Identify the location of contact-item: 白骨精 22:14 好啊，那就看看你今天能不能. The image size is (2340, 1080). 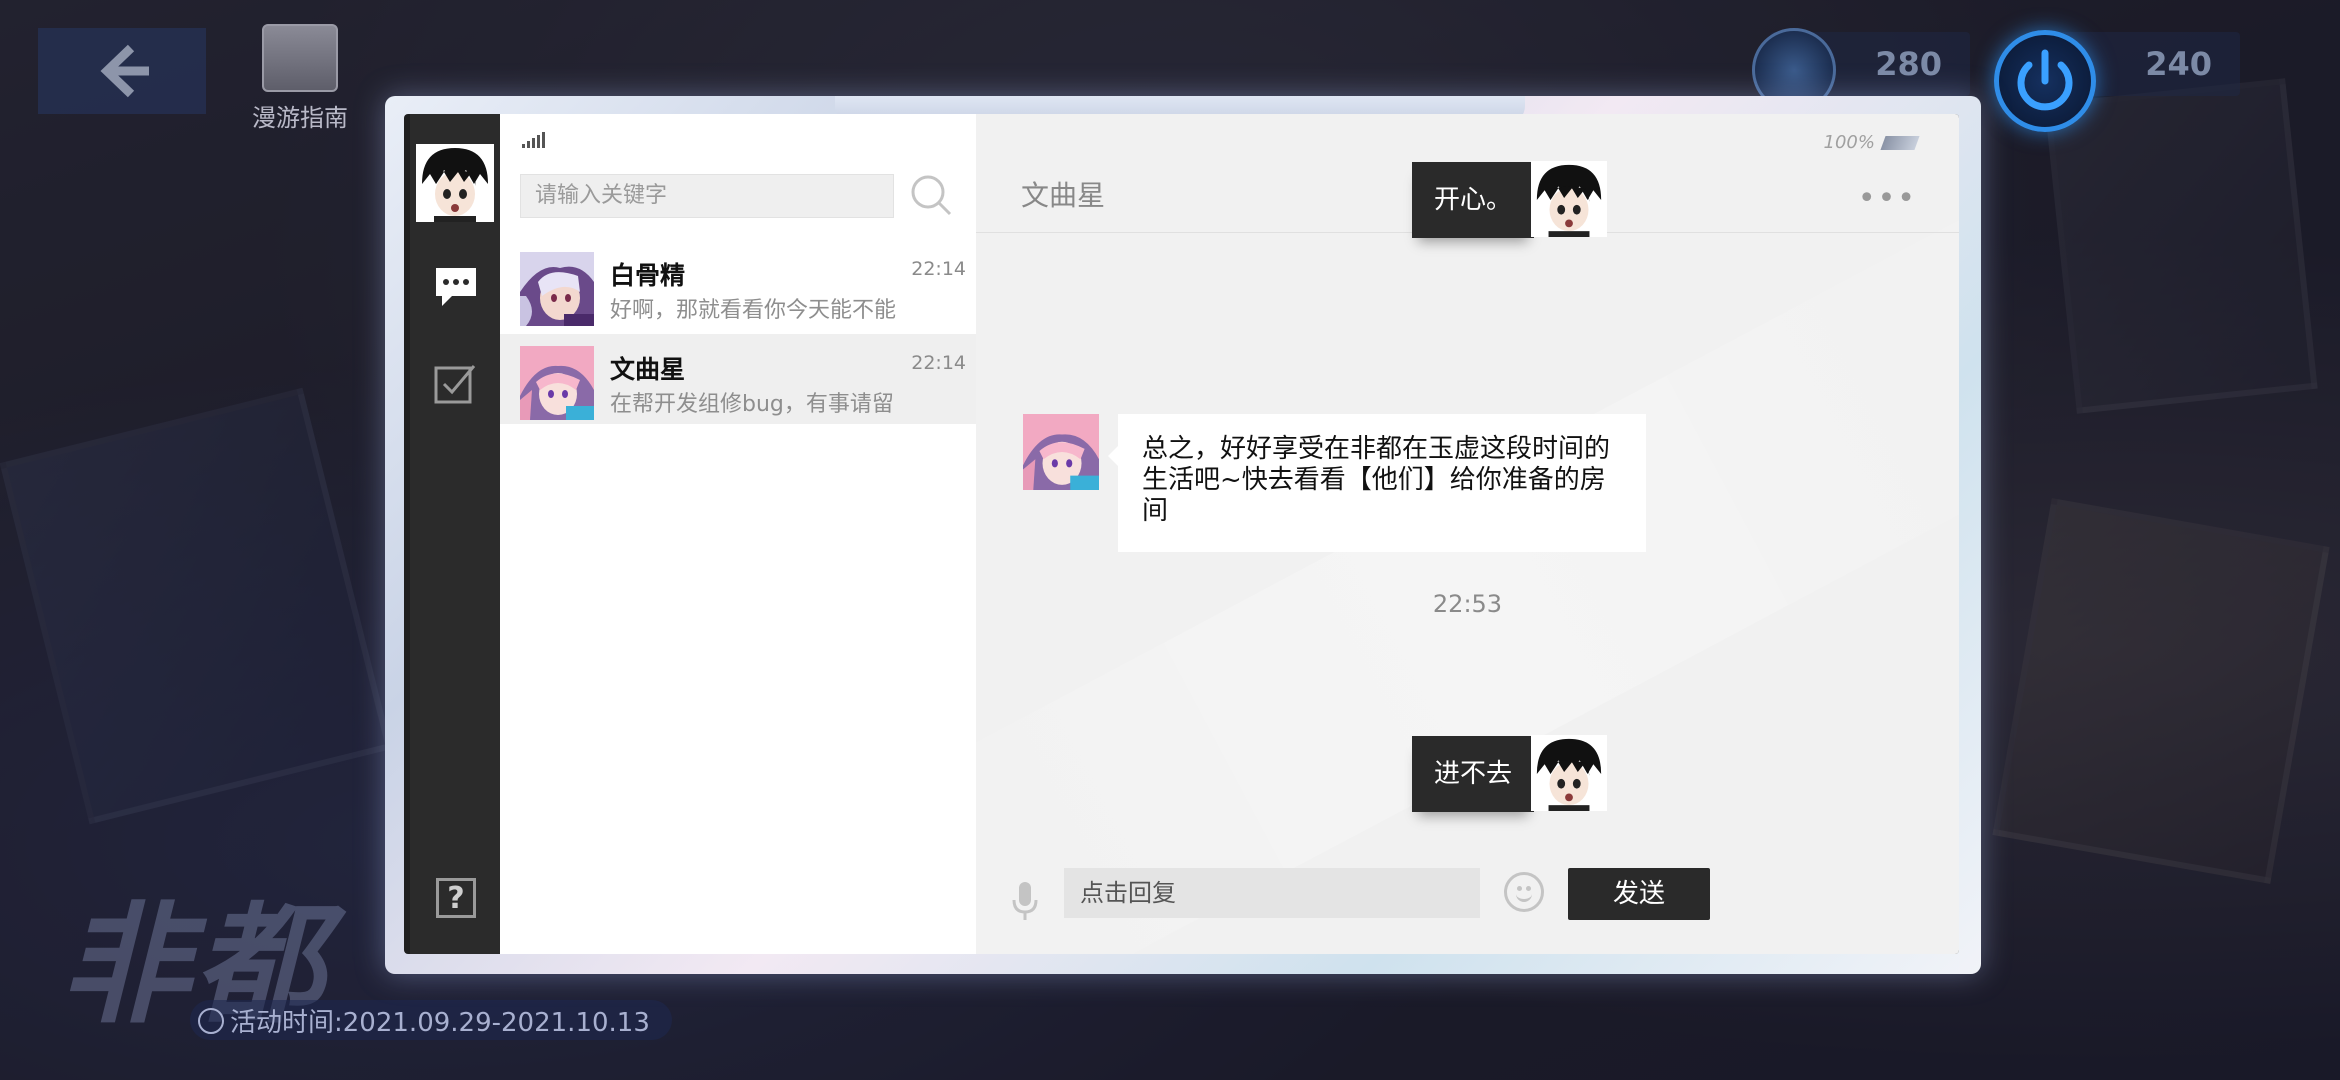
(738, 285).